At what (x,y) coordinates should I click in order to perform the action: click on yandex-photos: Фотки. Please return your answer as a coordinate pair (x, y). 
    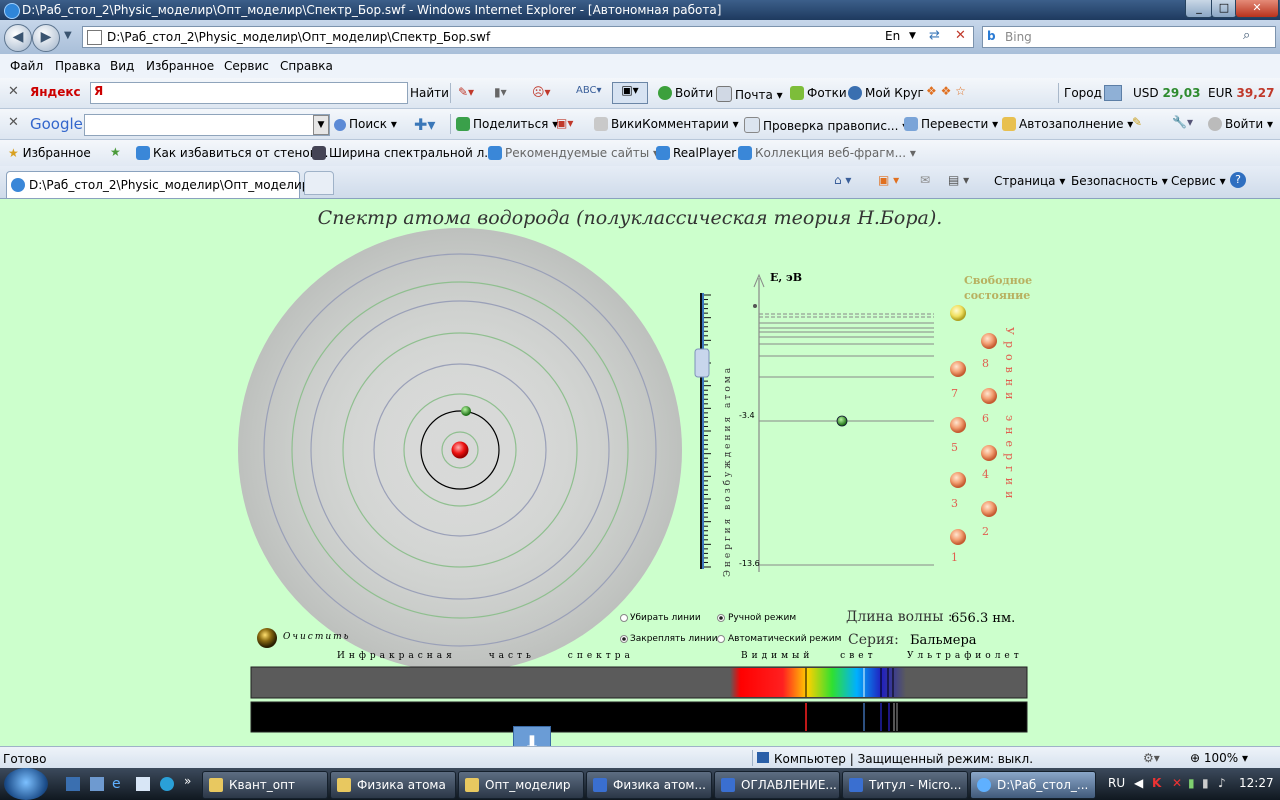
    Looking at the image, I should click on (818, 93).